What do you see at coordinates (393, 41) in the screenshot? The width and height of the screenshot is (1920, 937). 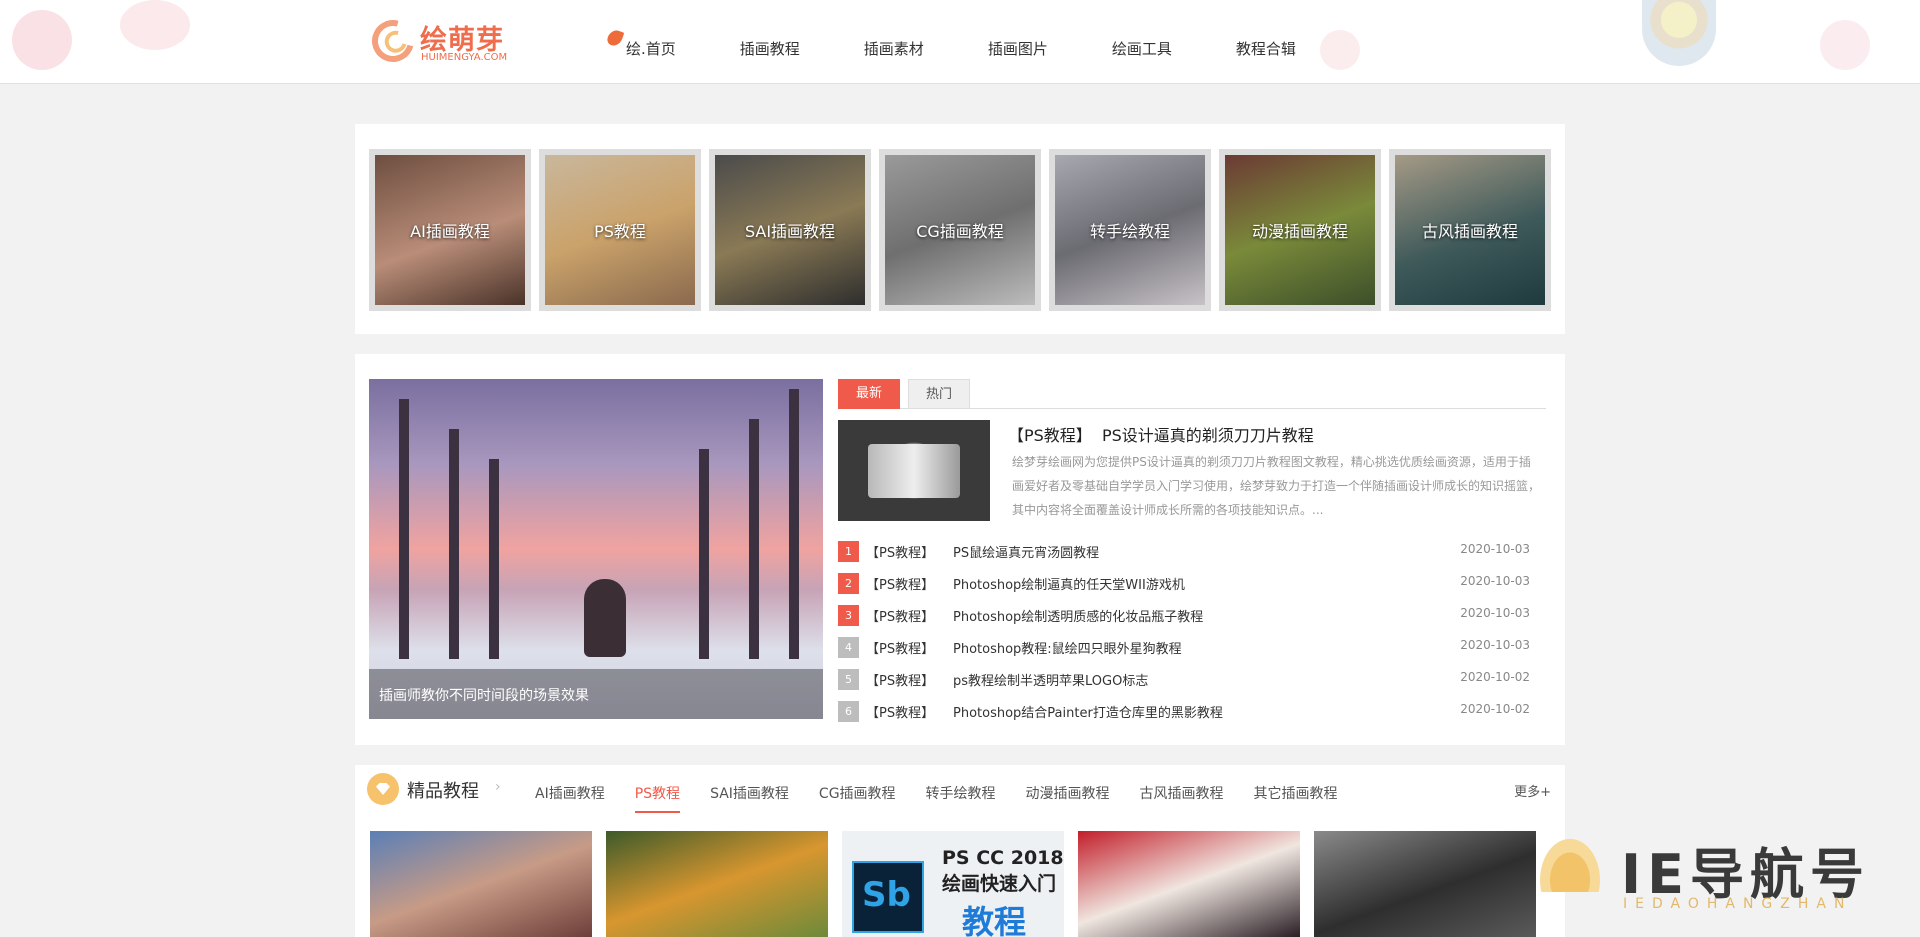 I see `logo-swirl-icon` at bounding box center [393, 41].